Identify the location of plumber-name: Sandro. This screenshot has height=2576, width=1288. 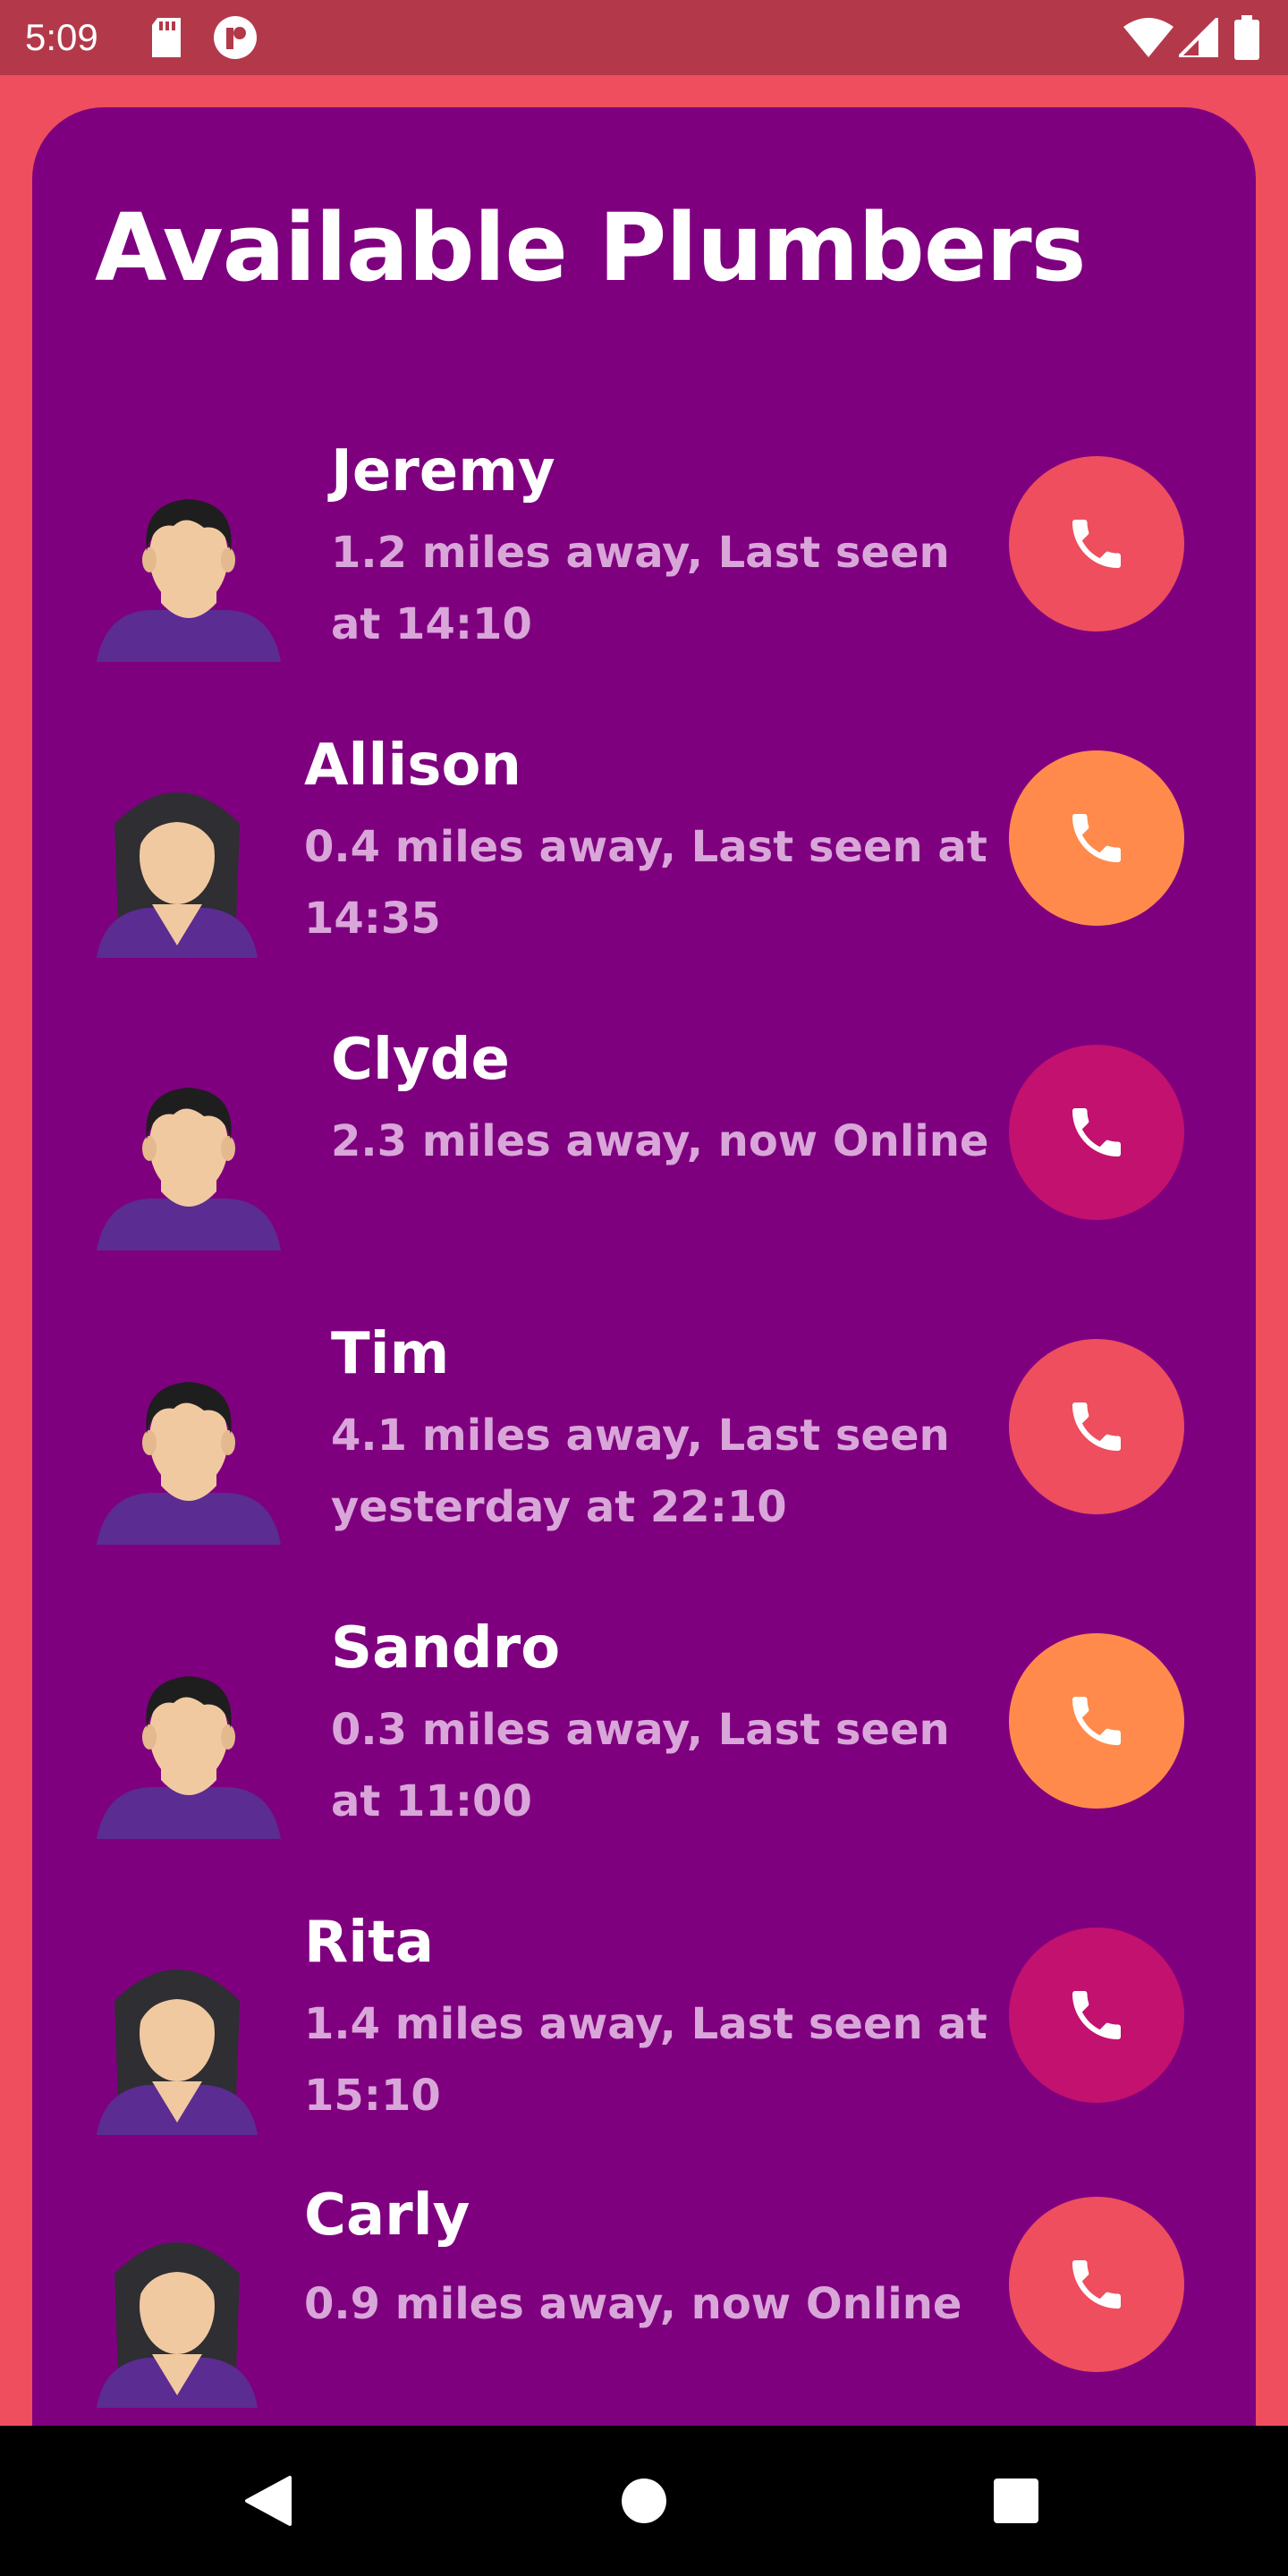
(446, 1648).